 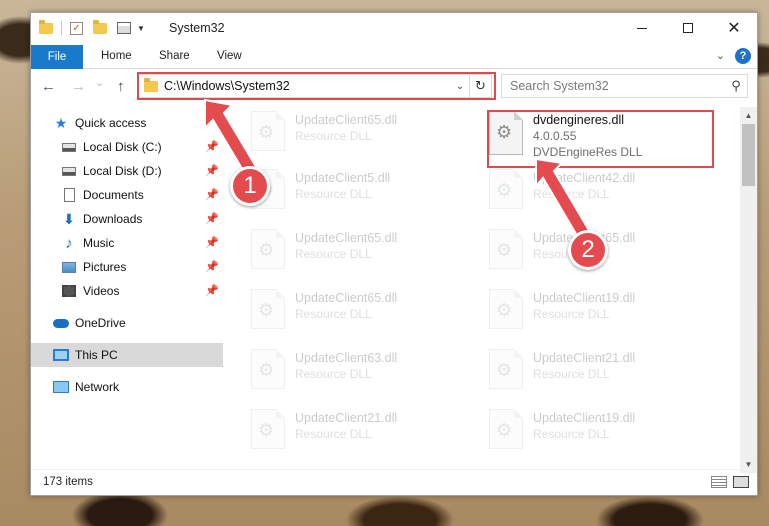 I want to click on new-folder-icon, so click(x=100, y=26).